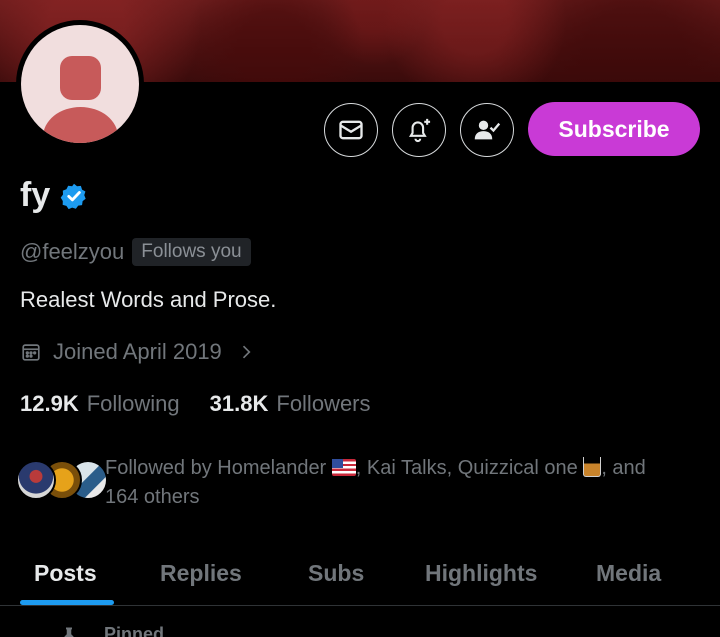  I want to click on followed-by-names: , Kai Talks, Quizzical one, so click(466, 468).